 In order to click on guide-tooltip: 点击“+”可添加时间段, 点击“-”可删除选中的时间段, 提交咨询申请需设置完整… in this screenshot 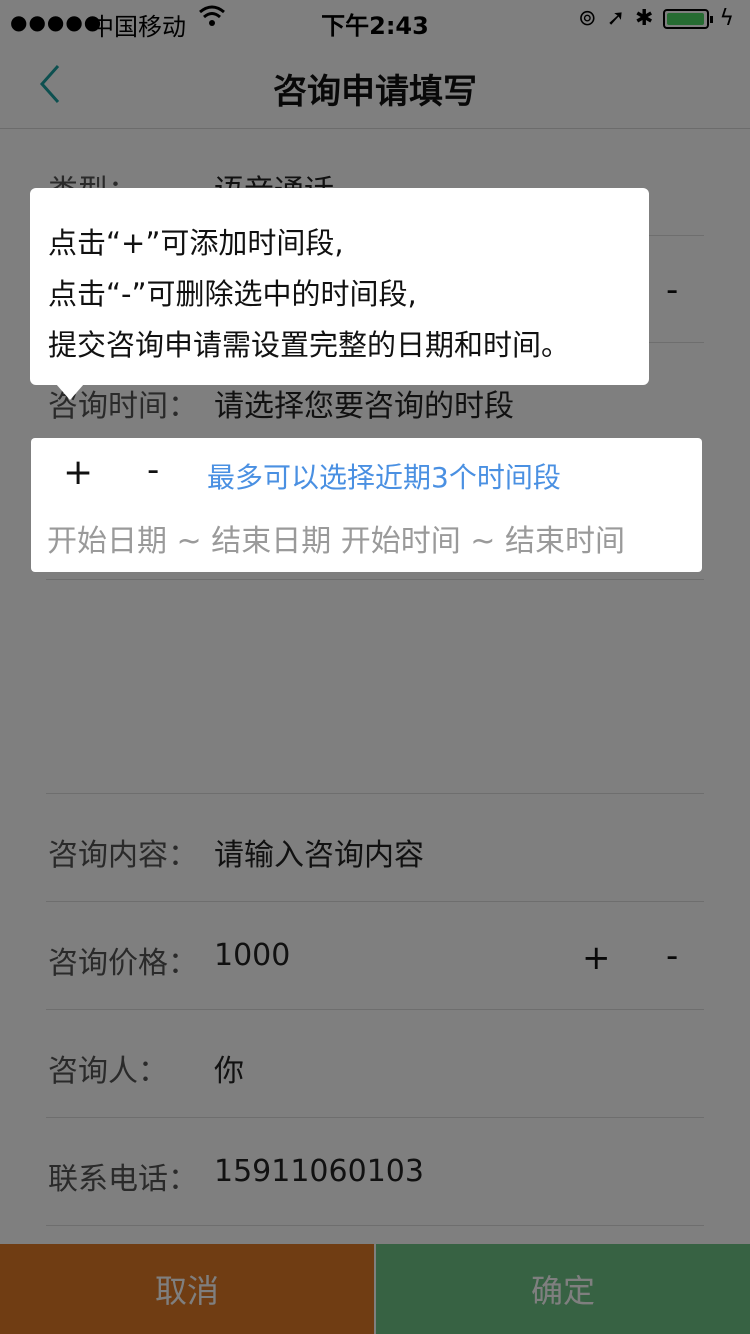, I will do `click(339, 286)`.